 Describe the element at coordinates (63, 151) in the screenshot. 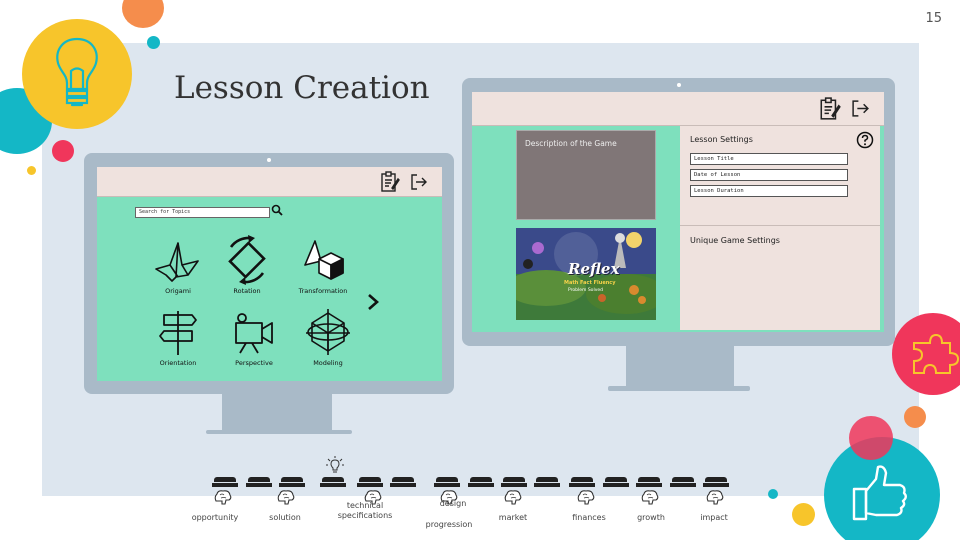

I see `pink-dot-left` at that location.